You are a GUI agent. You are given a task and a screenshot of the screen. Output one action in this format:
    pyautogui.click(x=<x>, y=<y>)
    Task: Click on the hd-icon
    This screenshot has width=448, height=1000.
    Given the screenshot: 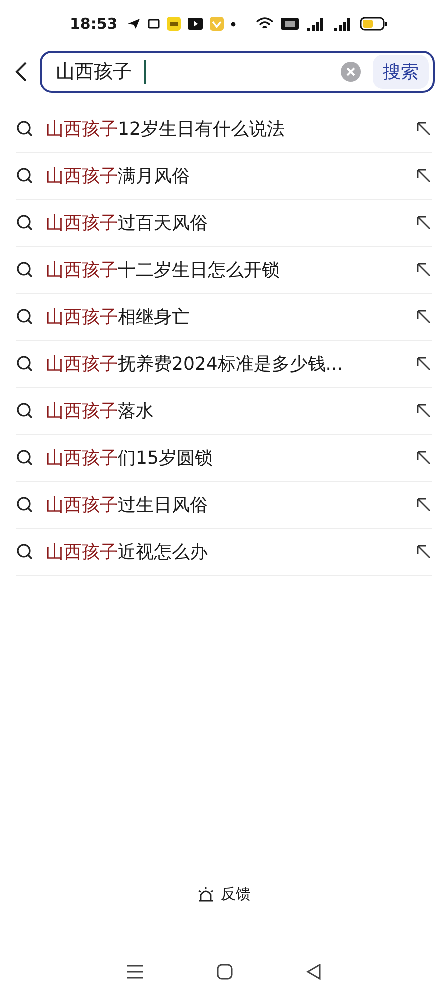 What is the action you would take?
    pyautogui.click(x=290, y=24)
    